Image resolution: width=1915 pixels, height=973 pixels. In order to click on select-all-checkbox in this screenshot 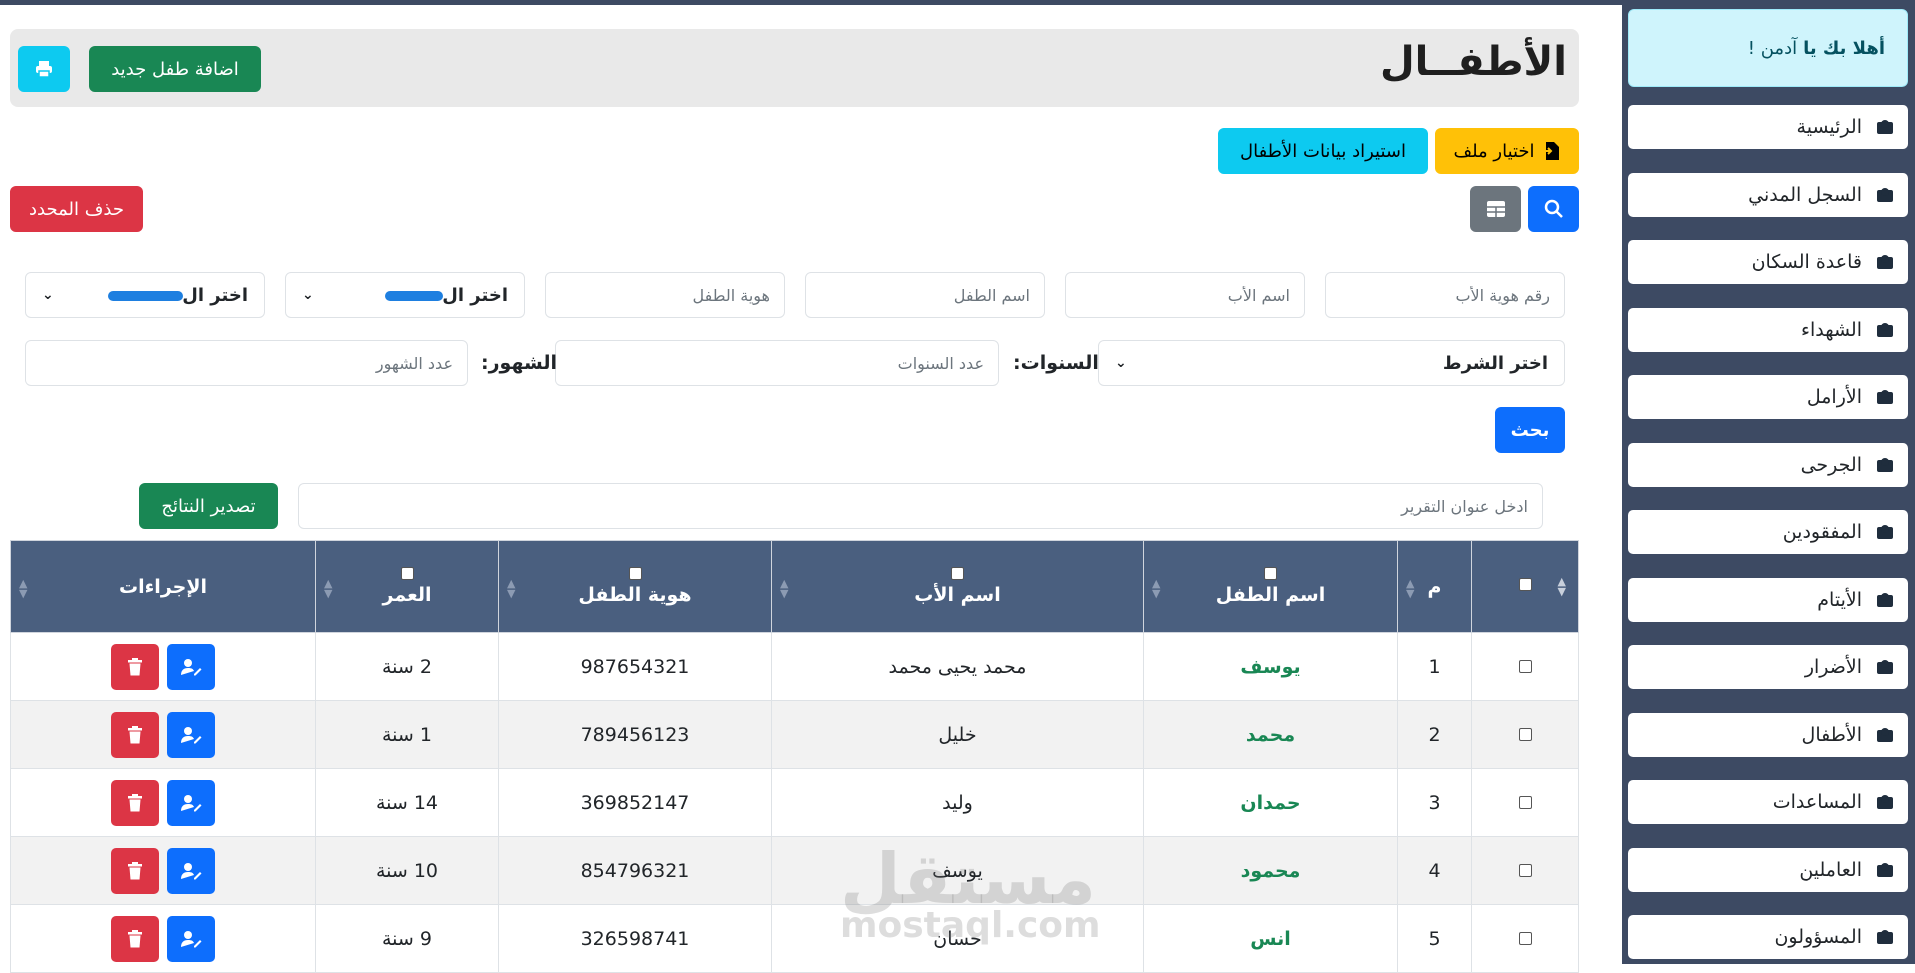, I will do `click(1525, 584)`.